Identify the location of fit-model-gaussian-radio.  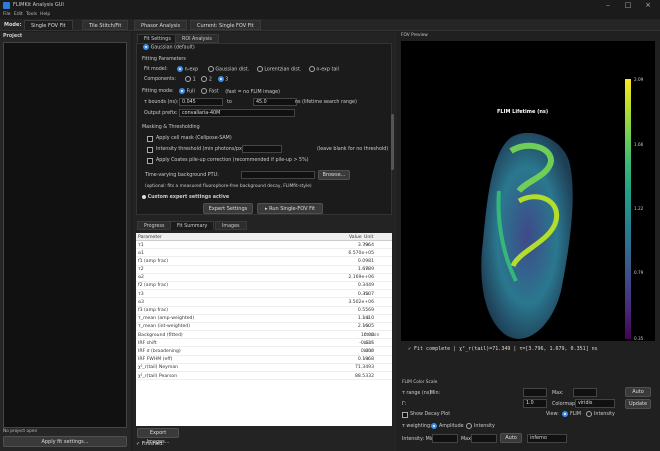
(210, 69).